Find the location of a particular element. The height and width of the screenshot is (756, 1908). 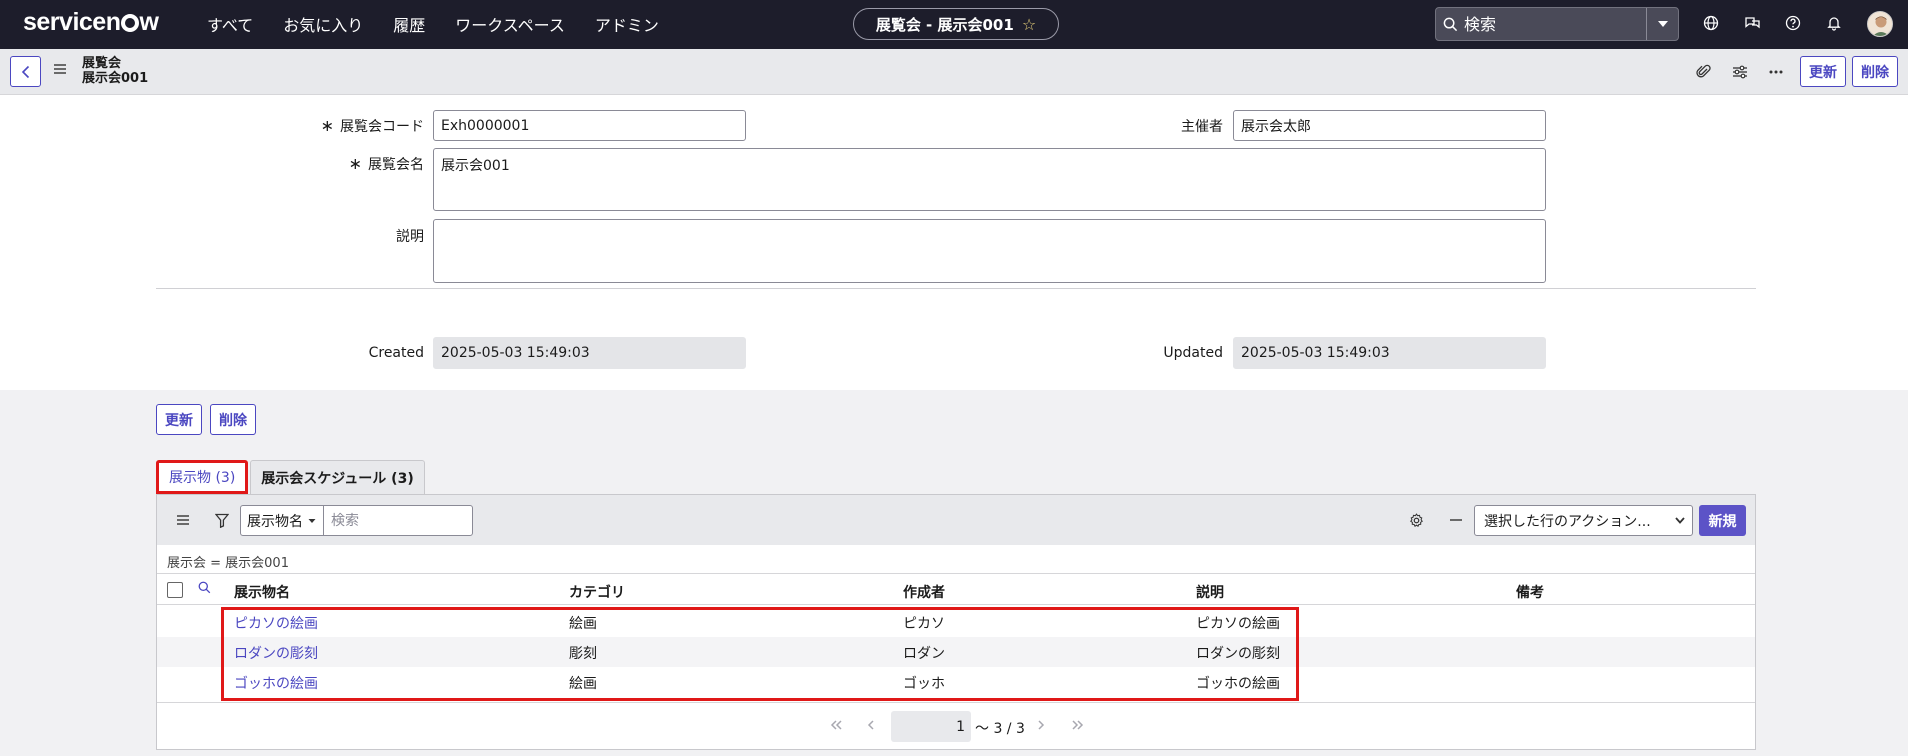

star-icon: ☆ is located at coordinates (1029, 24).